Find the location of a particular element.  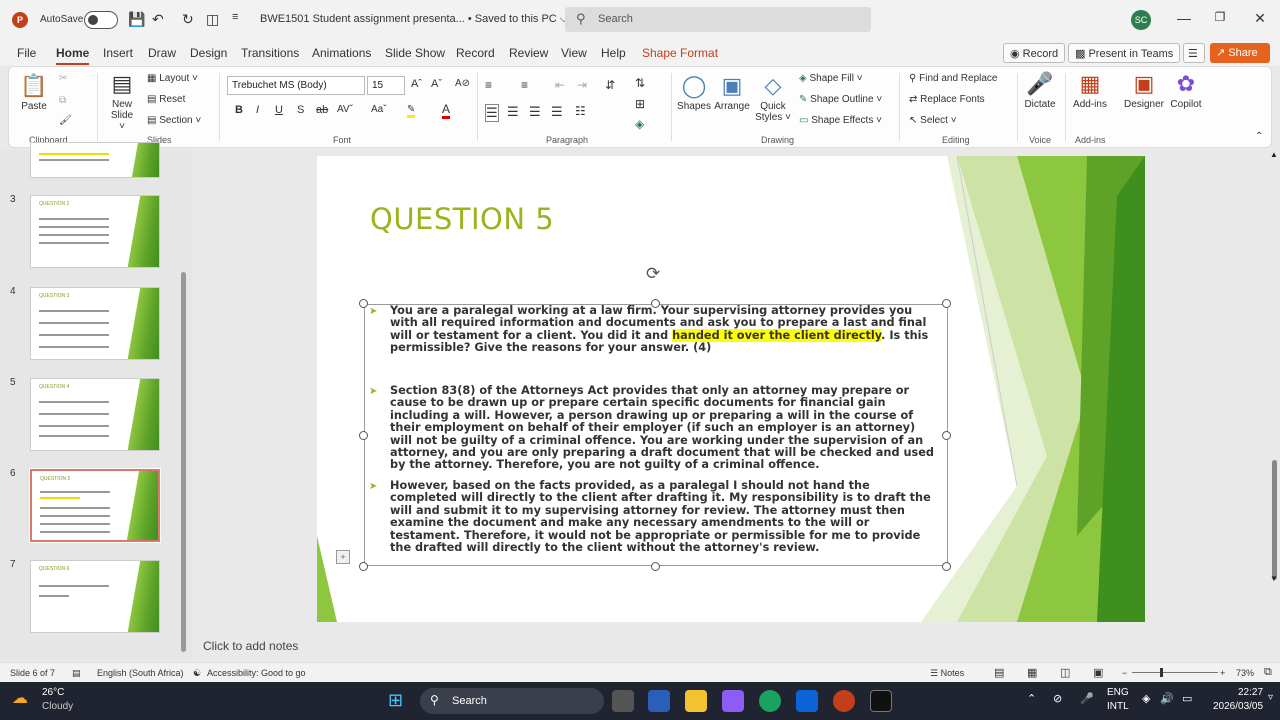

slide-sorter-icon: ▦ is located at coordinates (1032, 672).